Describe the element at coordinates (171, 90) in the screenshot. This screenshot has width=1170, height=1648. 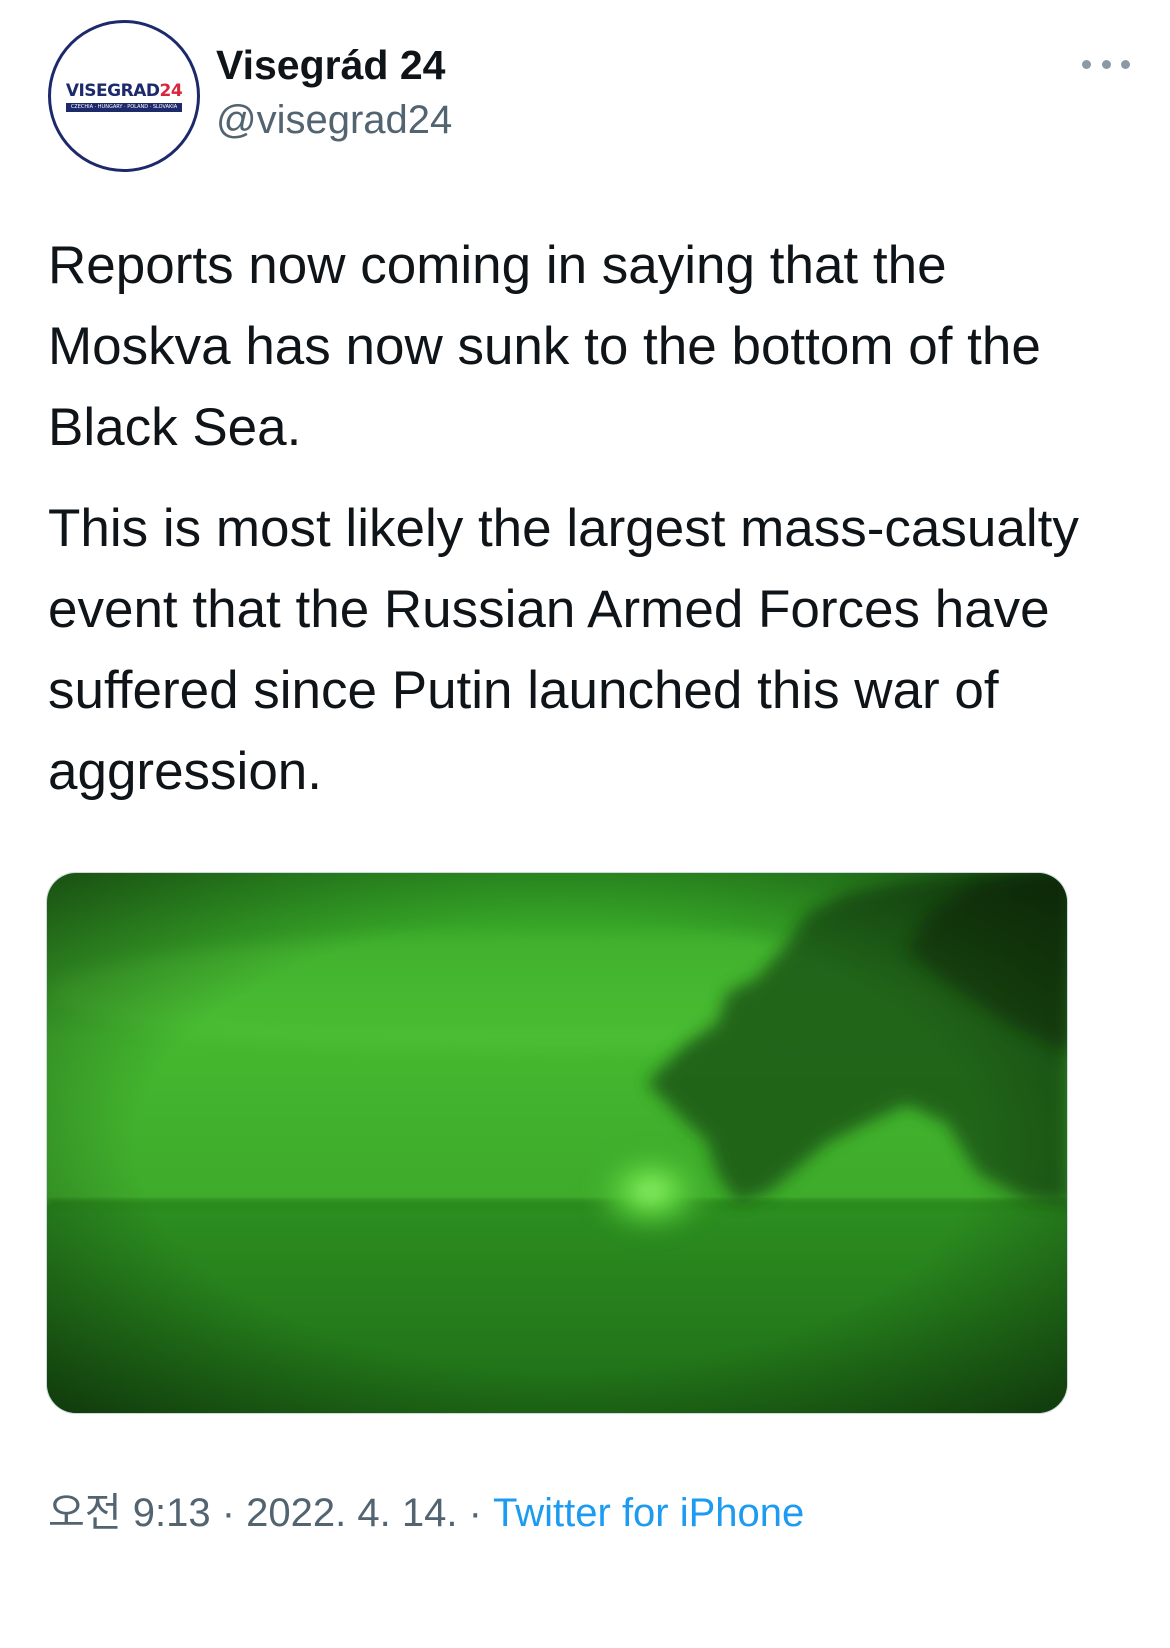
I see `avatar-logo-number: 24` at that location.